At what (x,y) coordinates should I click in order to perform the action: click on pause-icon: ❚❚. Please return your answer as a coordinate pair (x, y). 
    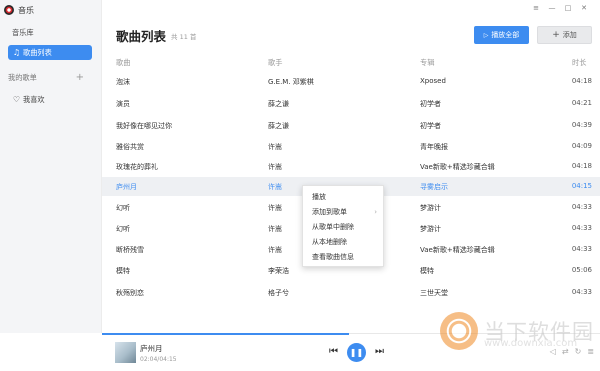
    Looking at the image, I should click on (356, 352).